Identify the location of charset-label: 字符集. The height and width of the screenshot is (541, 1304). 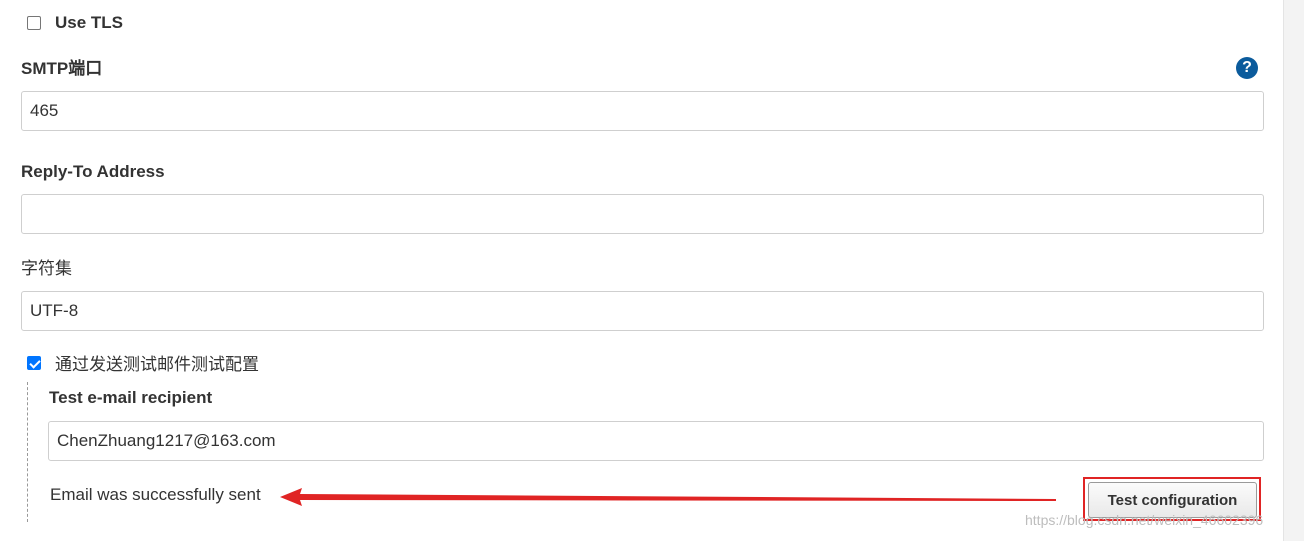
(46, 268).